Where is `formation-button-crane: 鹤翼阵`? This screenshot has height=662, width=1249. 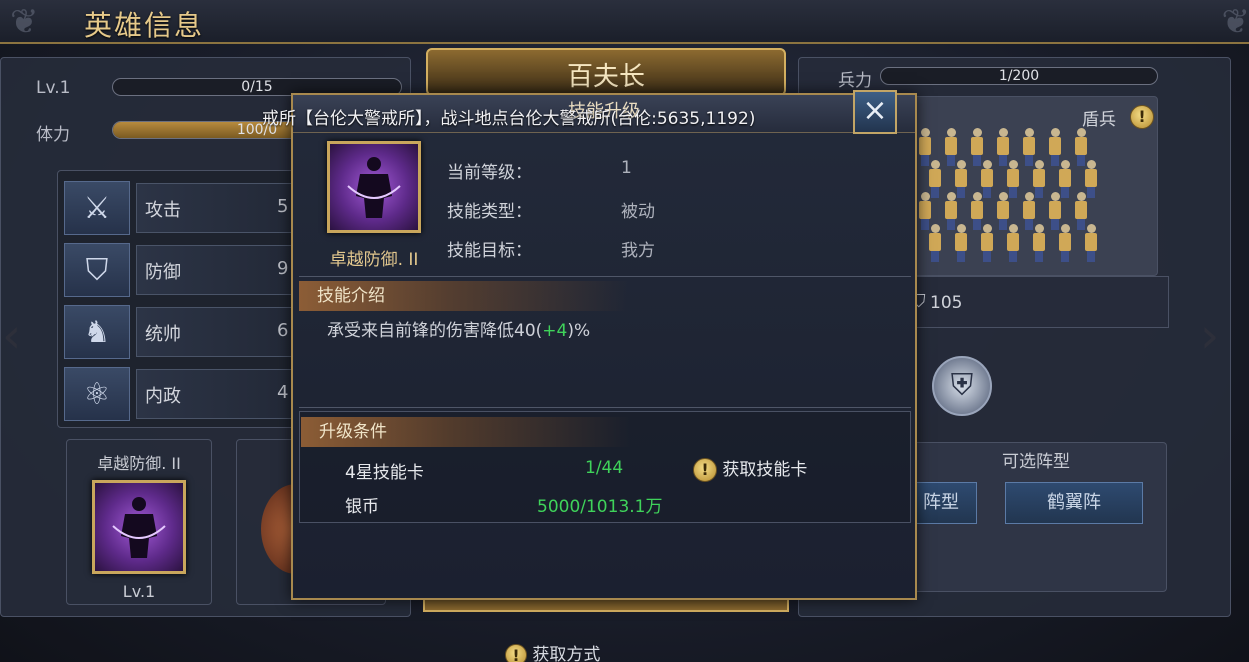 formation-button-crane: 鹤翼阵 is located at coordinates (1074, 503).